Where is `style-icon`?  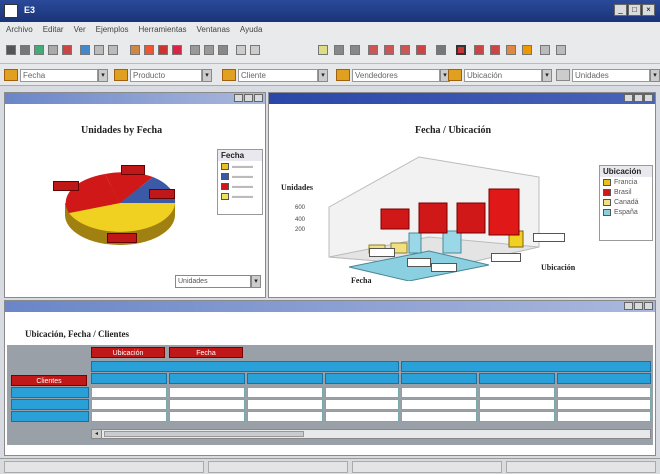 style-icon is located at coordinates (495, 50).